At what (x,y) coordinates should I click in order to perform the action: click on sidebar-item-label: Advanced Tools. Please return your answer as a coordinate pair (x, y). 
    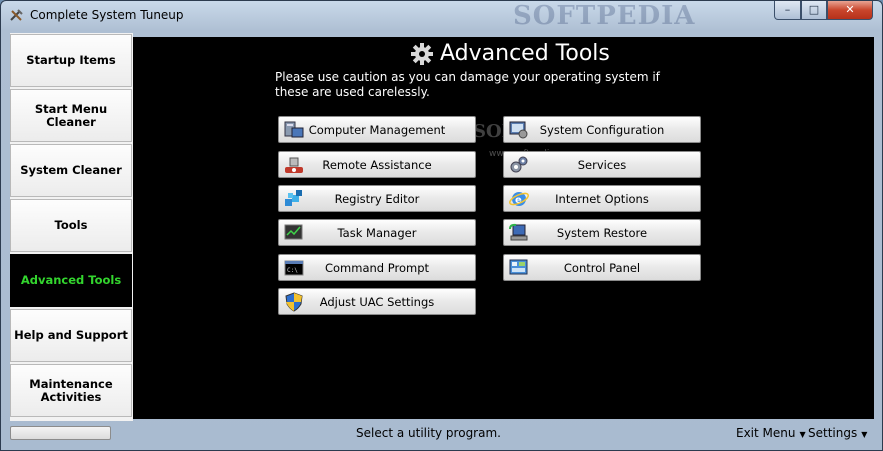
    Looking at the image, I should click on (71, 280).